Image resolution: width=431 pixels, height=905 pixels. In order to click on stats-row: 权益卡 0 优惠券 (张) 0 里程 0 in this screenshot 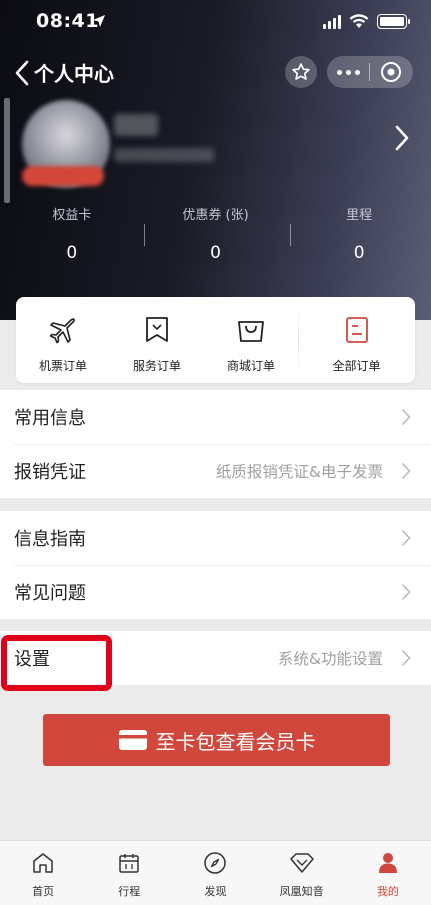, I will do `click(215, 239)`.